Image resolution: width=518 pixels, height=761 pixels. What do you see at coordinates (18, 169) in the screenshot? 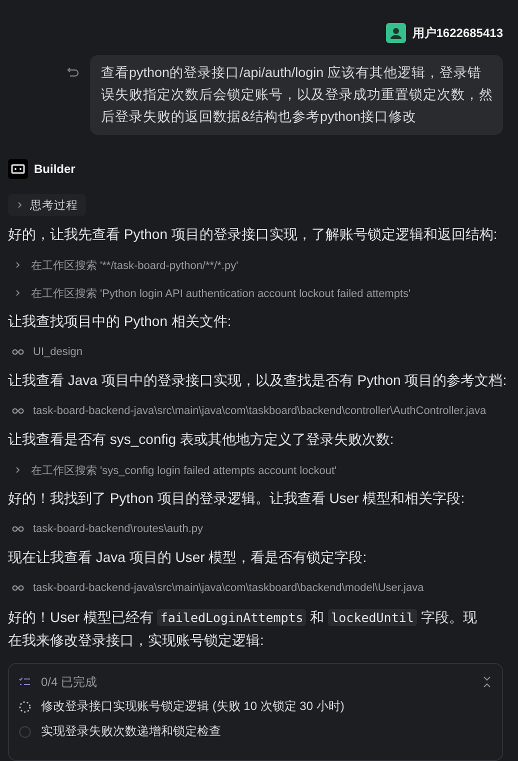
I see `bot-icon` at bounding box center [18, 169].